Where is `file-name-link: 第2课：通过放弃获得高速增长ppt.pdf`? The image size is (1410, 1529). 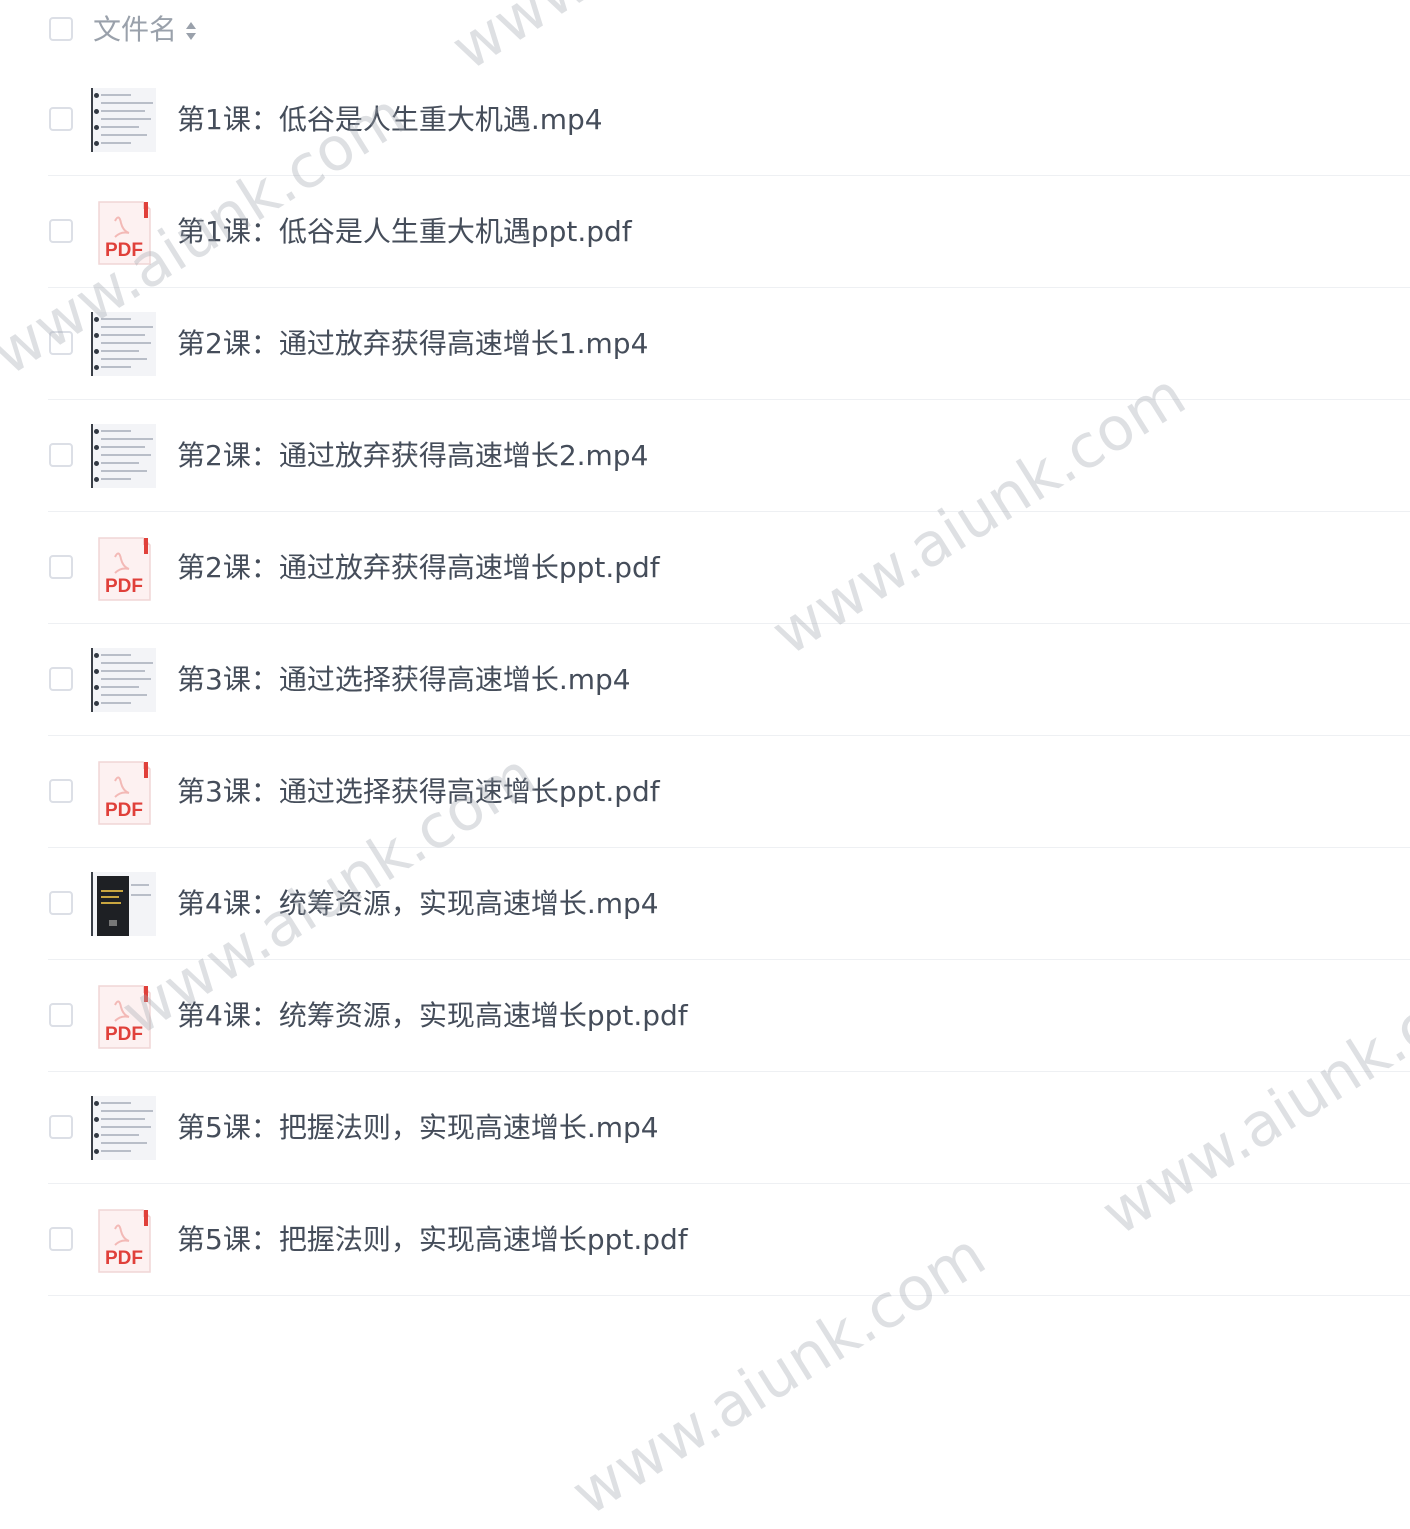
file-name-link: 第2课：通过放弃获得高速增长ppt.pdf is located at coordinates (418, 568).